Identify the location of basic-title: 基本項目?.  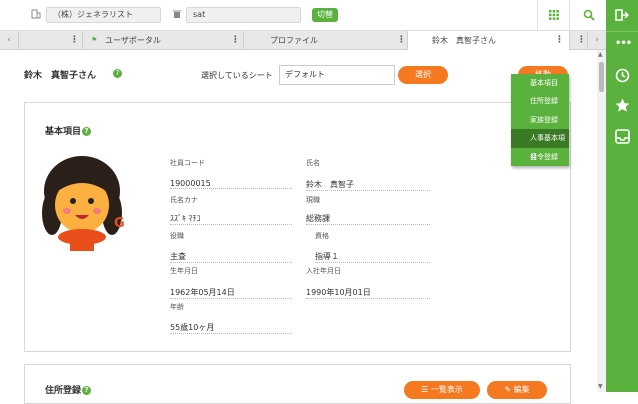
(68, 130).